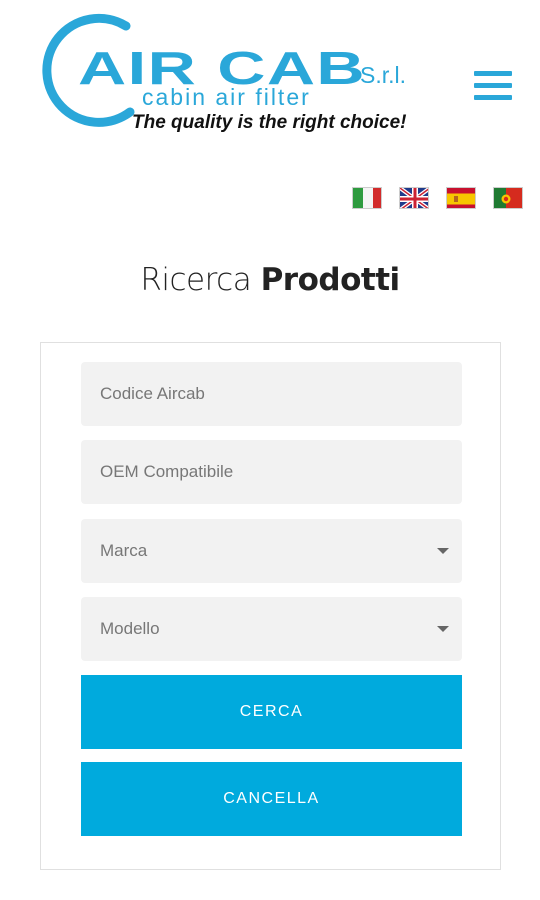 This screenshot has height=900, width=540. Describe the element at coordinates (271, 799) in the screenshot. I see `clear-button: CANCELLA` at that location.